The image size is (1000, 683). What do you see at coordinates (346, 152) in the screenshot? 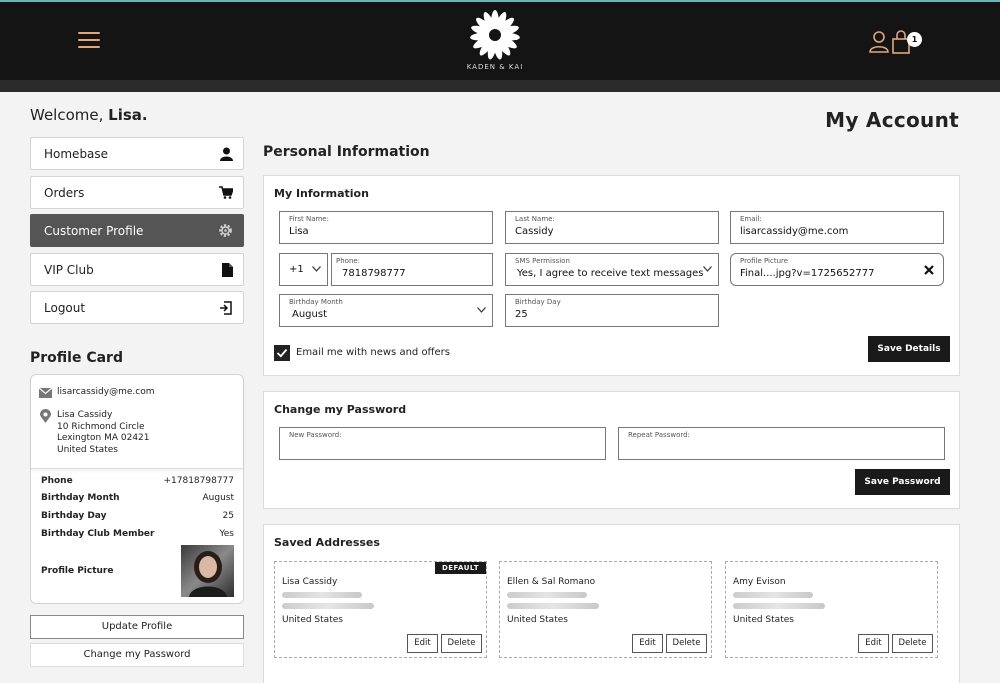
I see `section-title: Personal Information` at bounding box center [346, 152].